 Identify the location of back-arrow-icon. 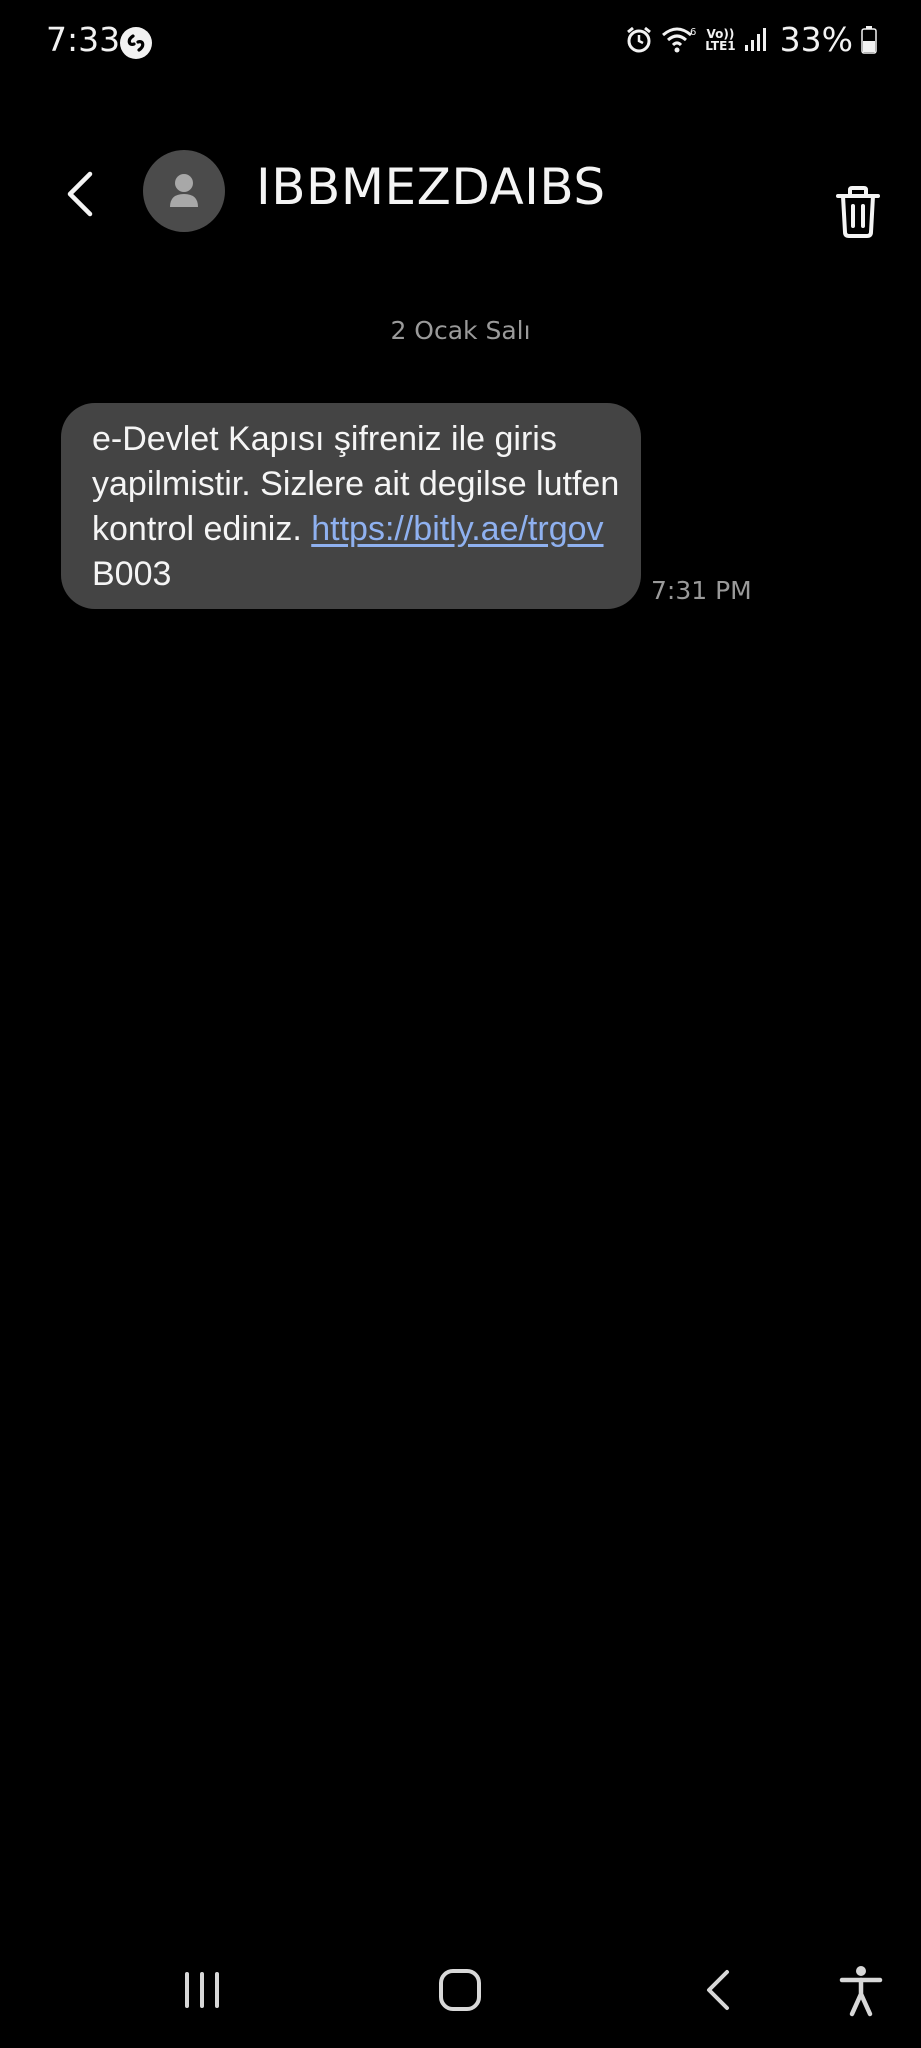
(82, 194).